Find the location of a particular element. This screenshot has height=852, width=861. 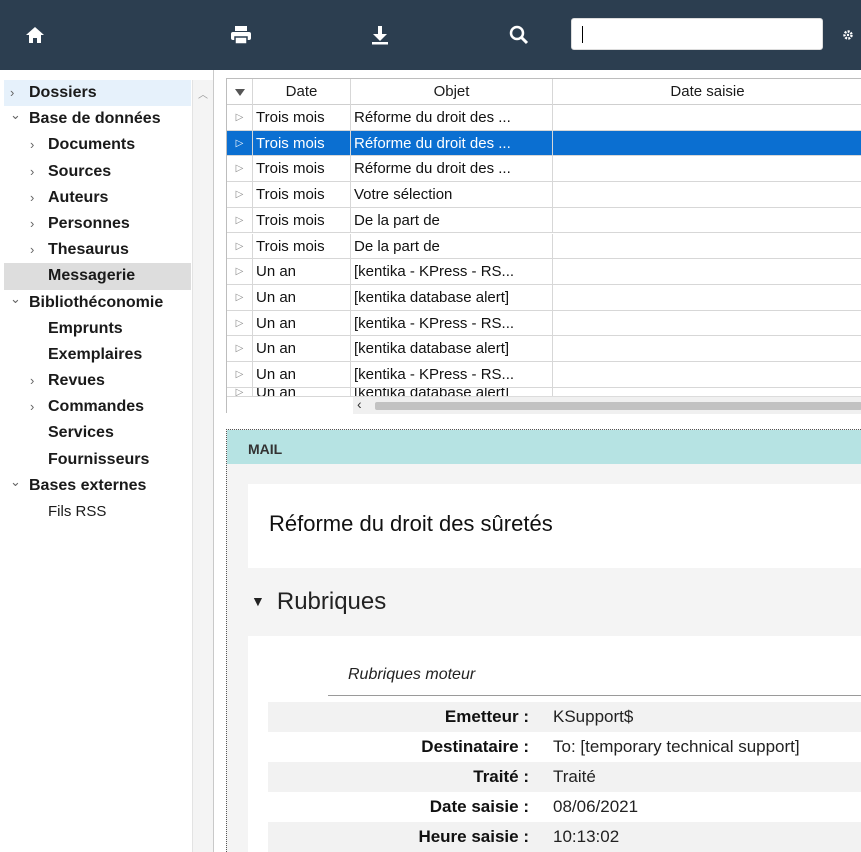

search-icon is located at coordinates (519, 35).